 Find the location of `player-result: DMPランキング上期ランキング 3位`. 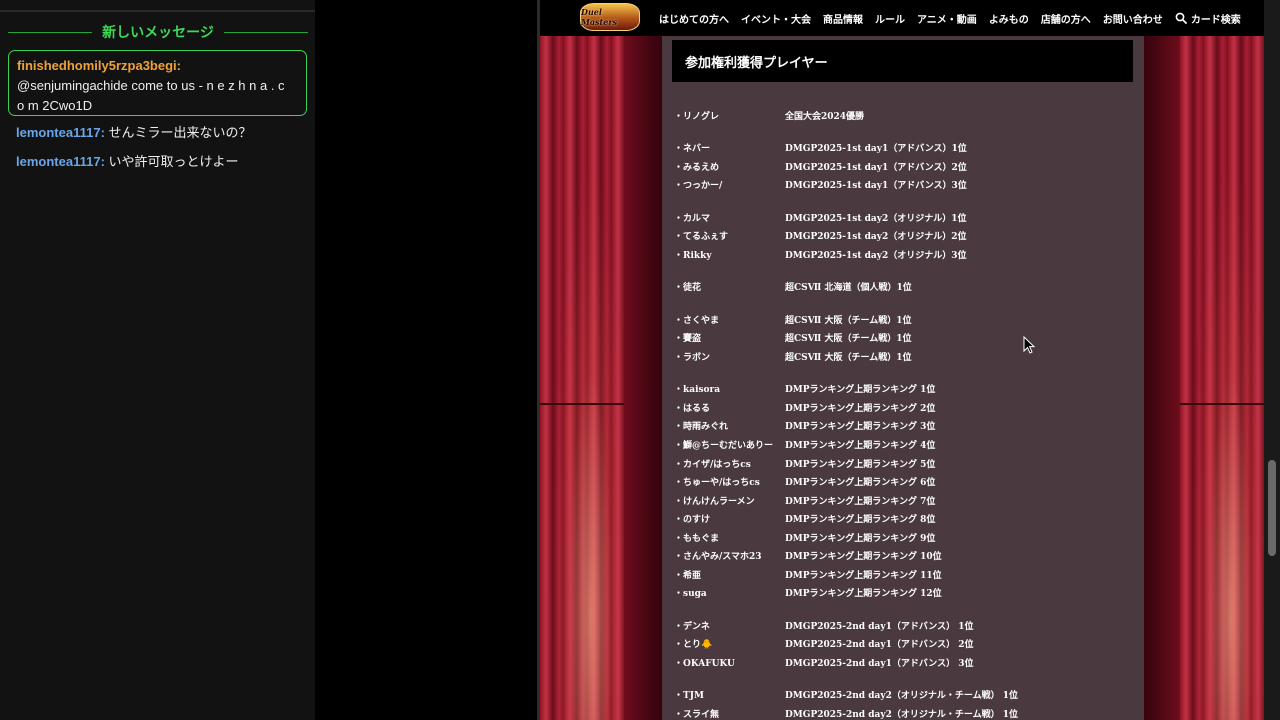

player-result: DMPランキング上期ランキング 3位 is located at coordinates (860, 427).